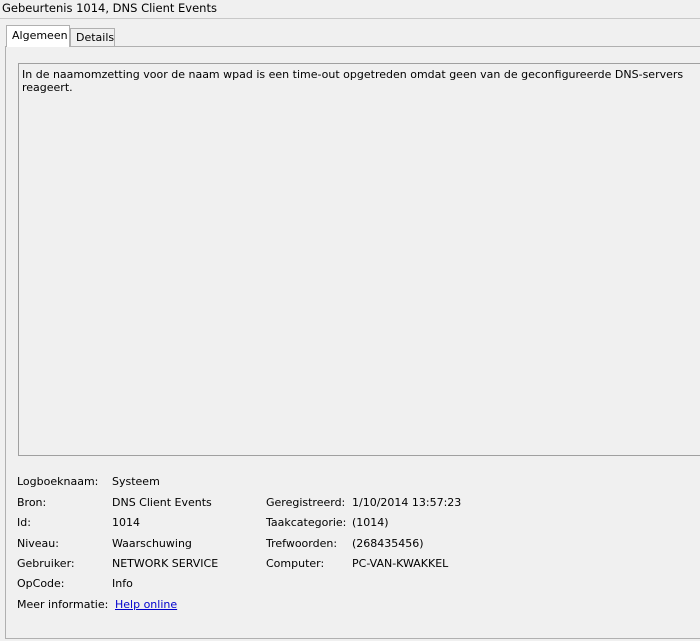 This screenshot has width=700, height=641. I want to click on computer-label: Computer:, so click(295, 563).